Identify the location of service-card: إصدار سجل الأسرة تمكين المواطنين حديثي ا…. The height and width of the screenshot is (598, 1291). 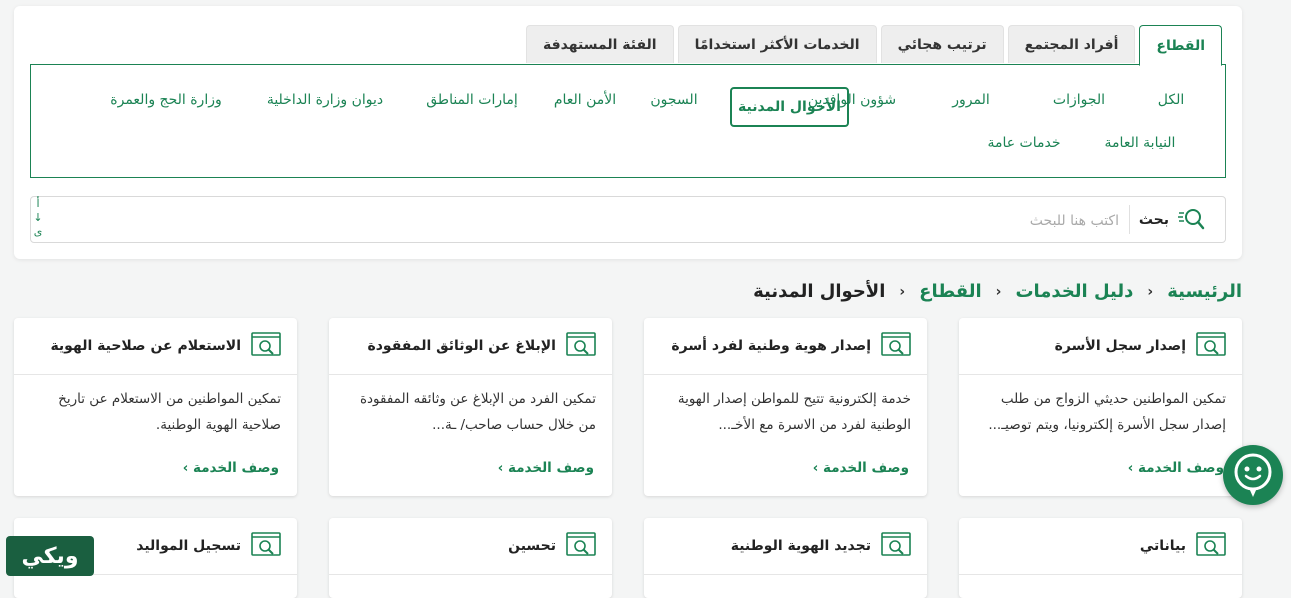
(1100, 407).